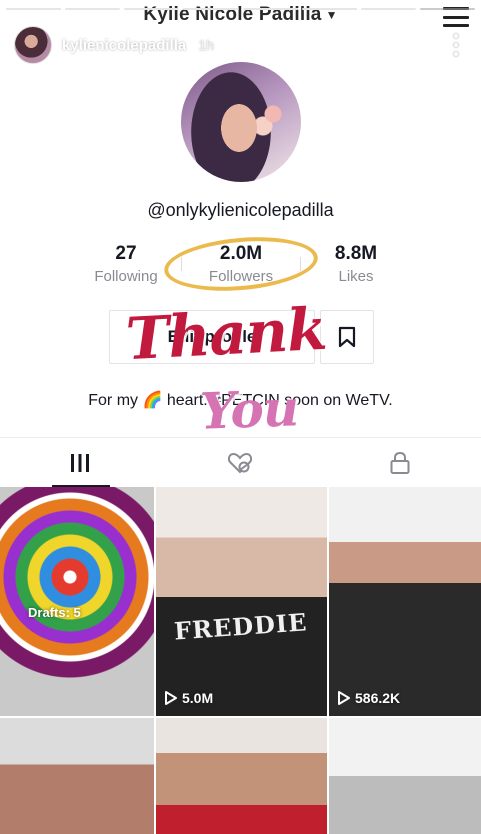 The image size is (481, 834). Describe the element at coordinates (405, 601) in the screenshot. I see `video-thumbnail: 586.2K` at that location.